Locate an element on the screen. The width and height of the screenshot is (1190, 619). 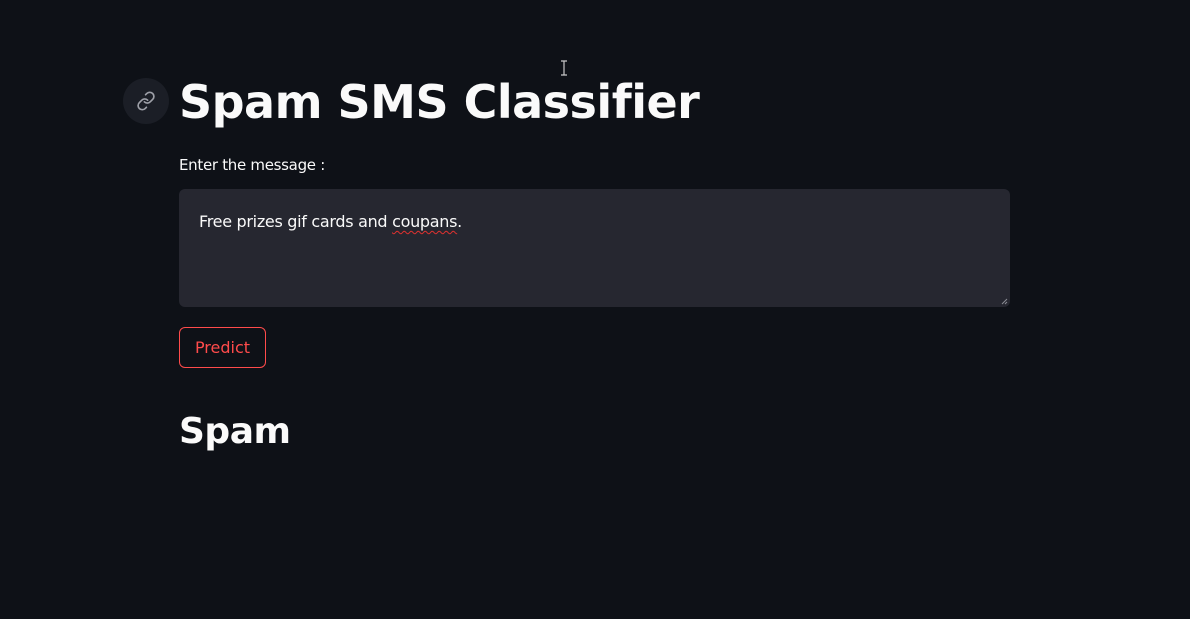
message-text-start: Free prizes gif cards and is located at coordinates (296, 221).